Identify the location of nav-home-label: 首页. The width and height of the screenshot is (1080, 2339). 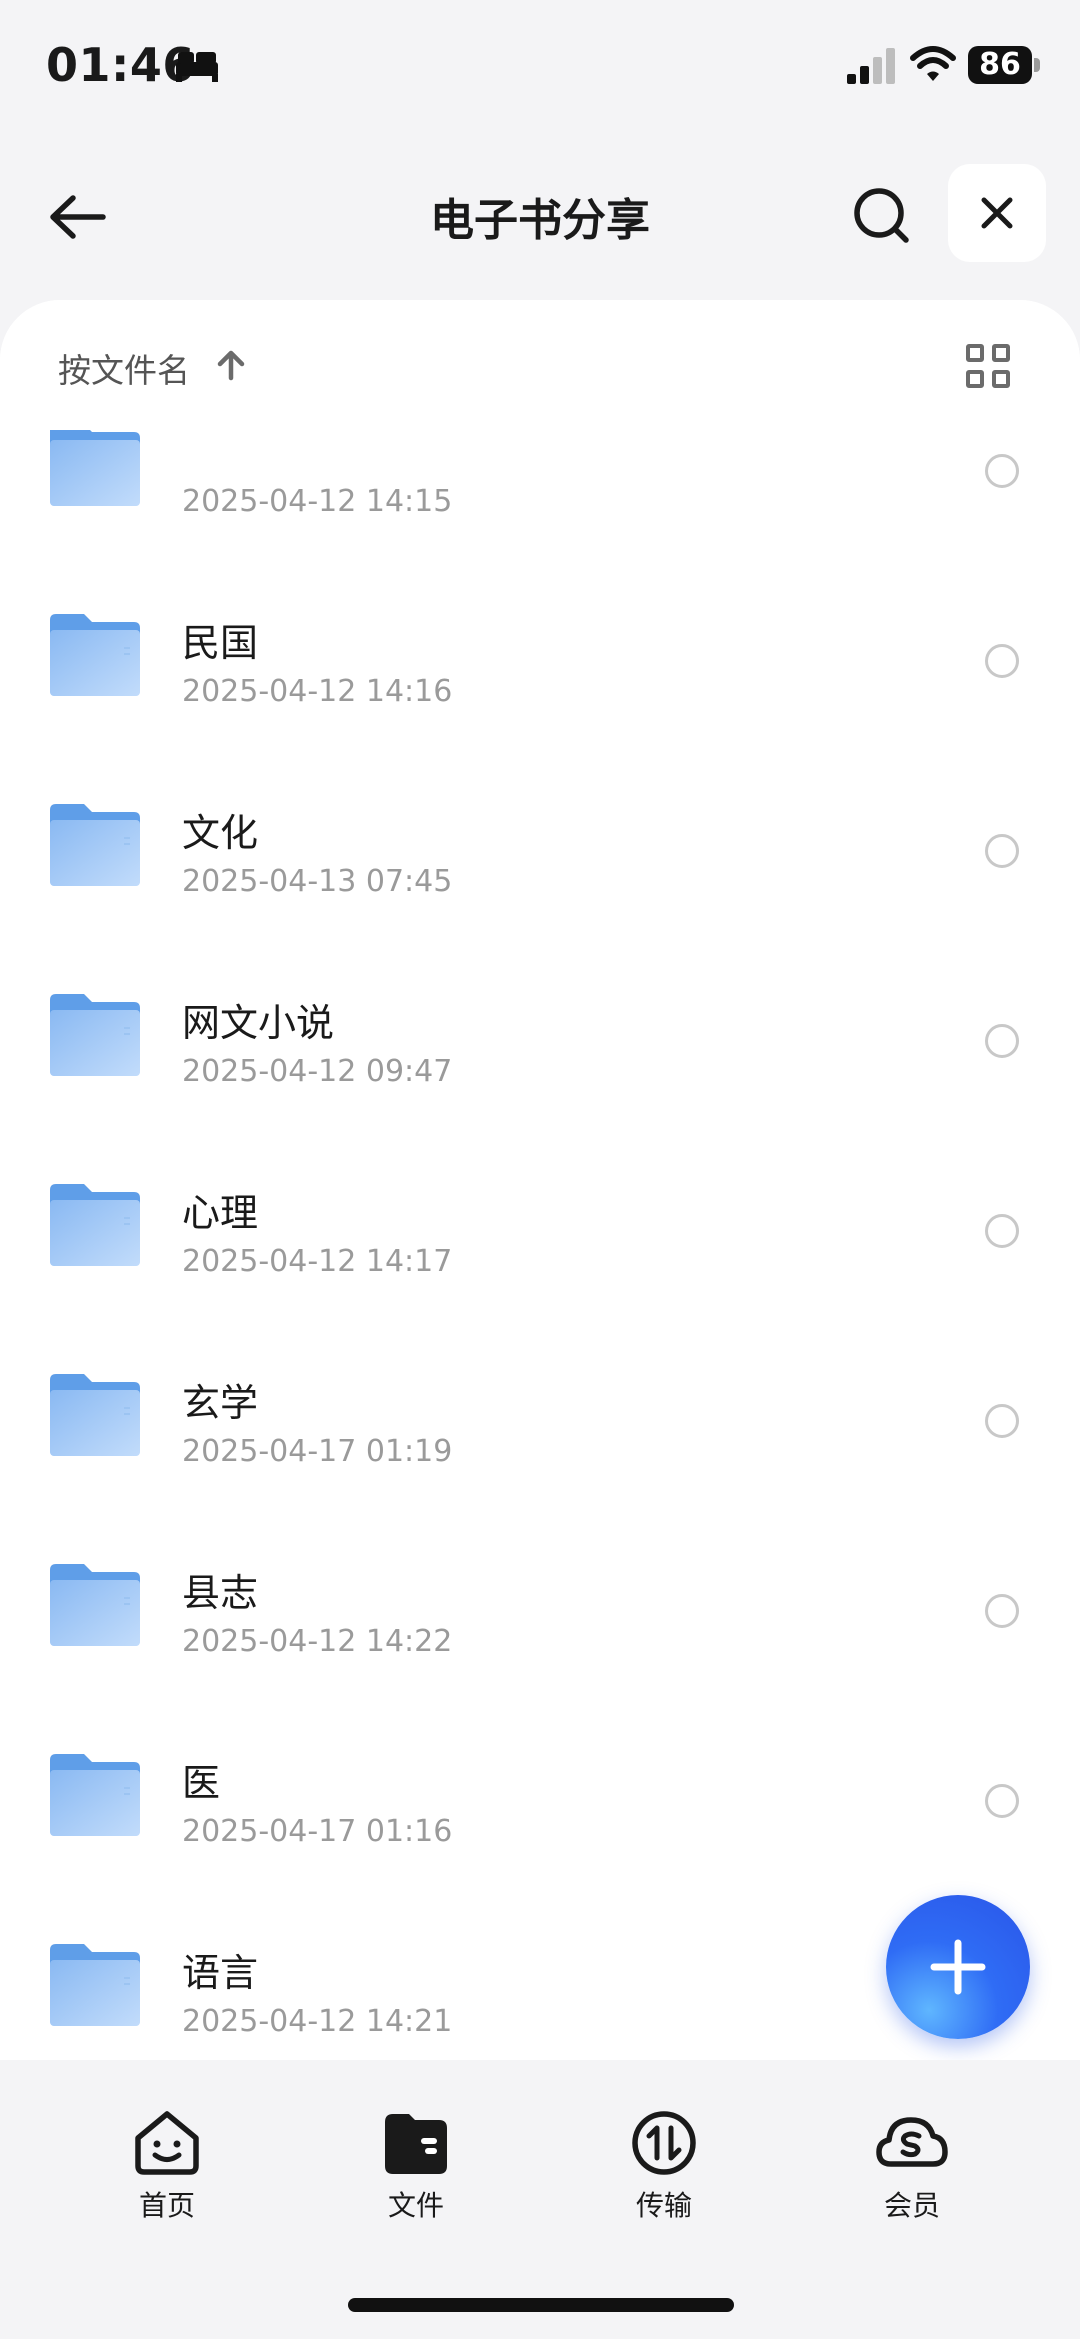
(166, 2205).